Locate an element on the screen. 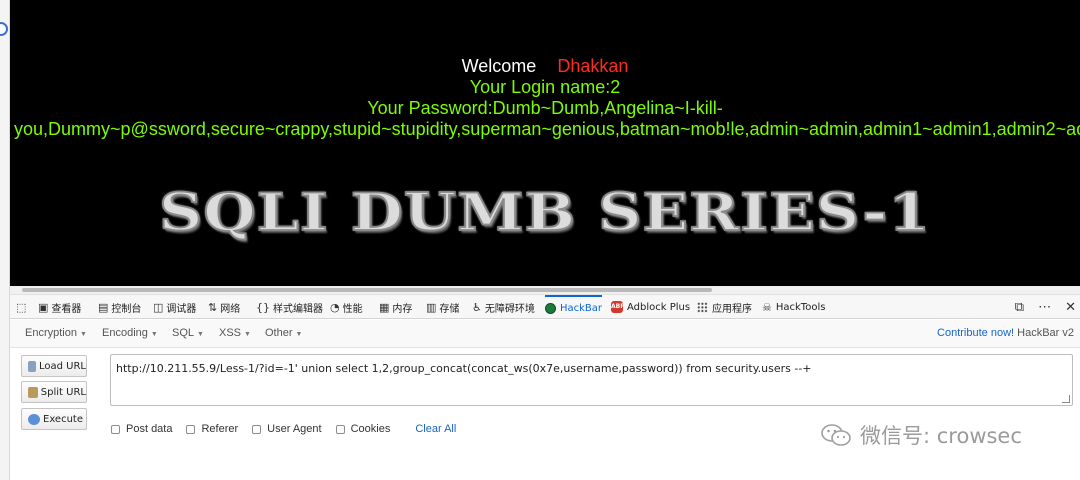 This screenshot has height=480, width=1080. style-editor-icon: {} is located at coordinates (263, 307).